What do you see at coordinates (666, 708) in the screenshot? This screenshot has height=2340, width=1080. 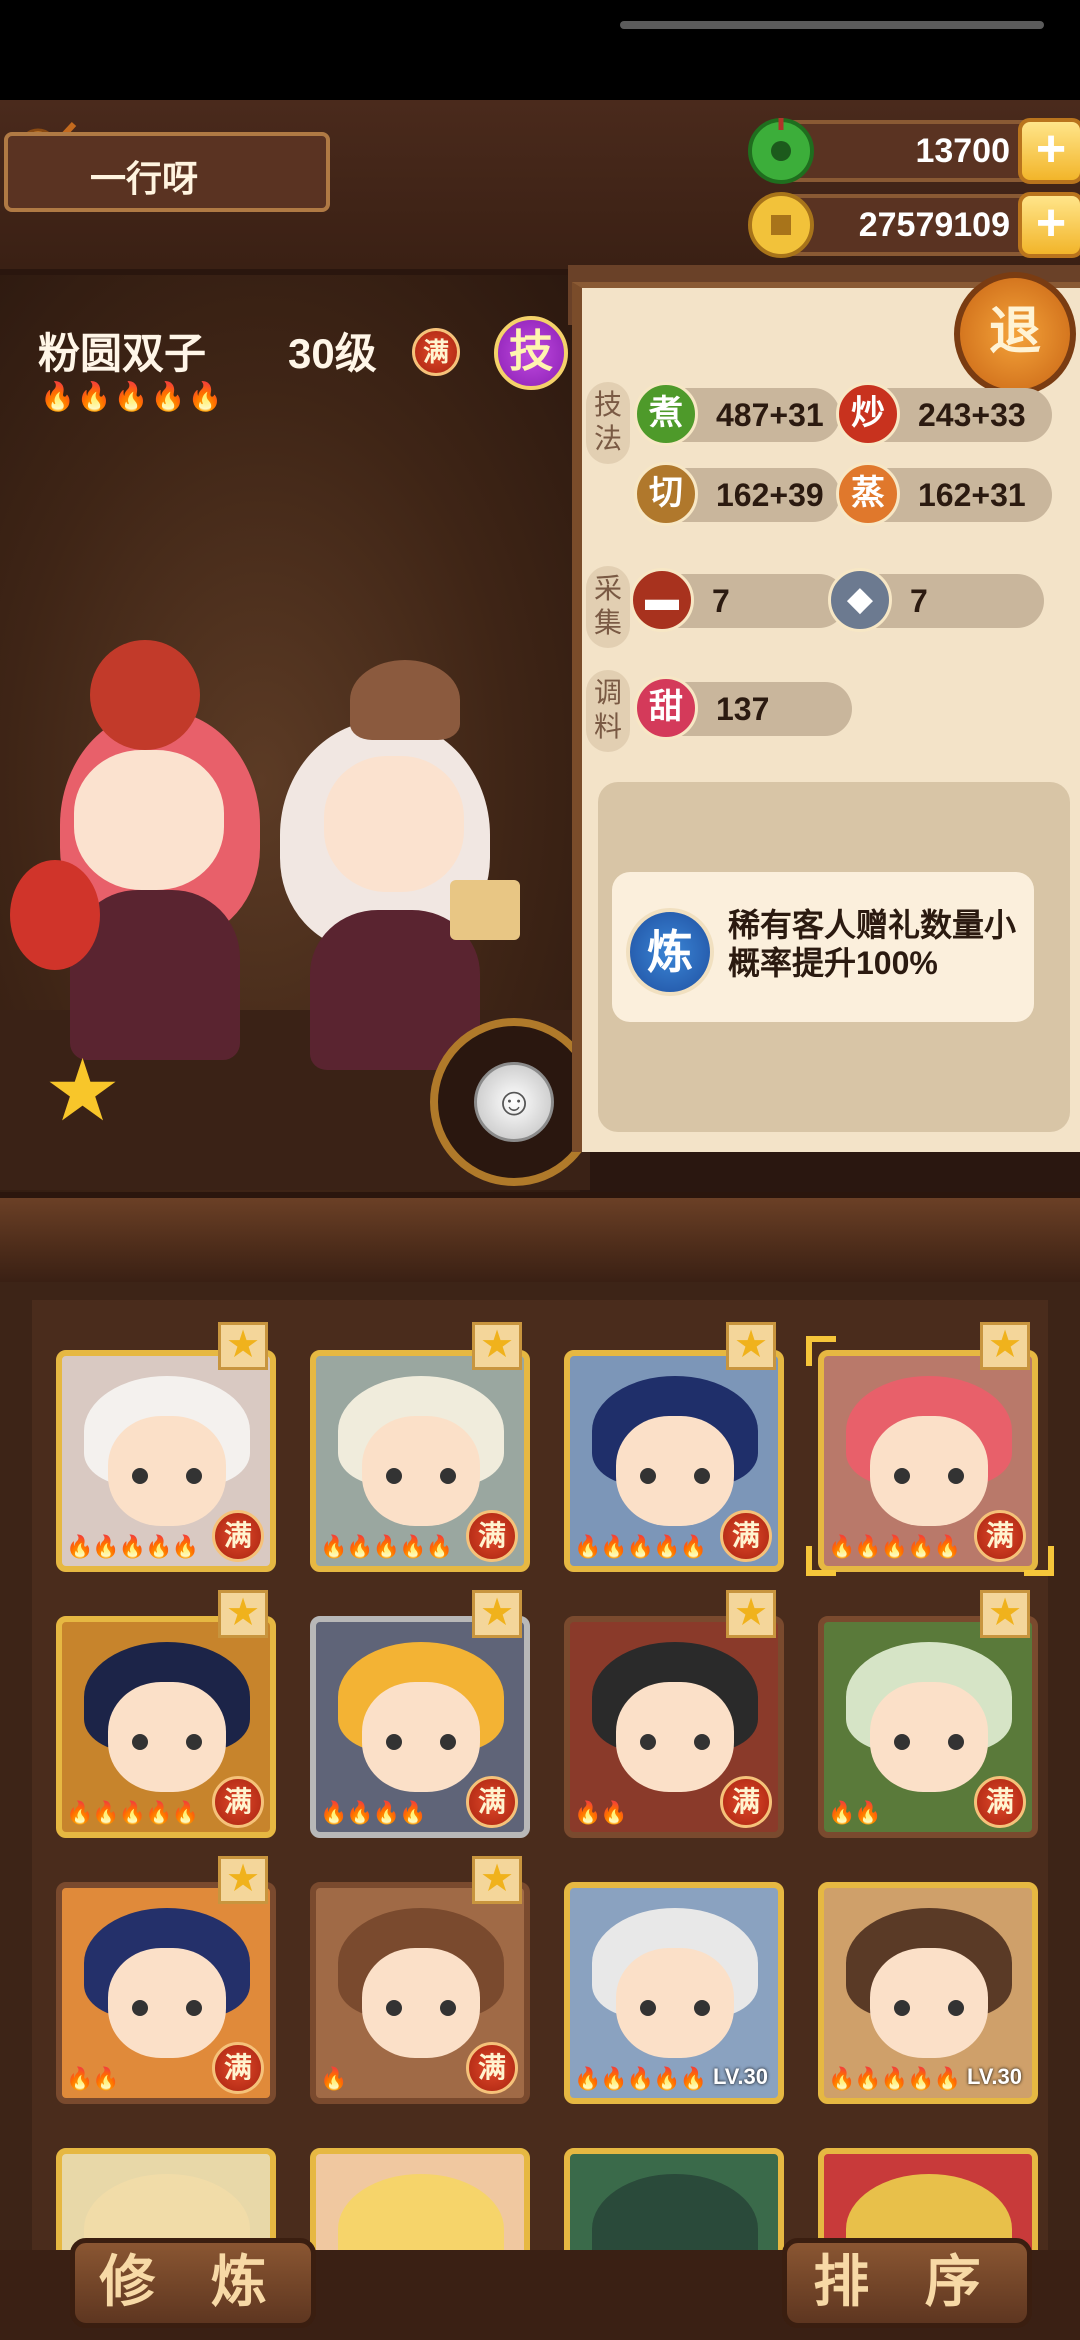 I see `sweet-icon: 甜` at bounding box center [666, 708].